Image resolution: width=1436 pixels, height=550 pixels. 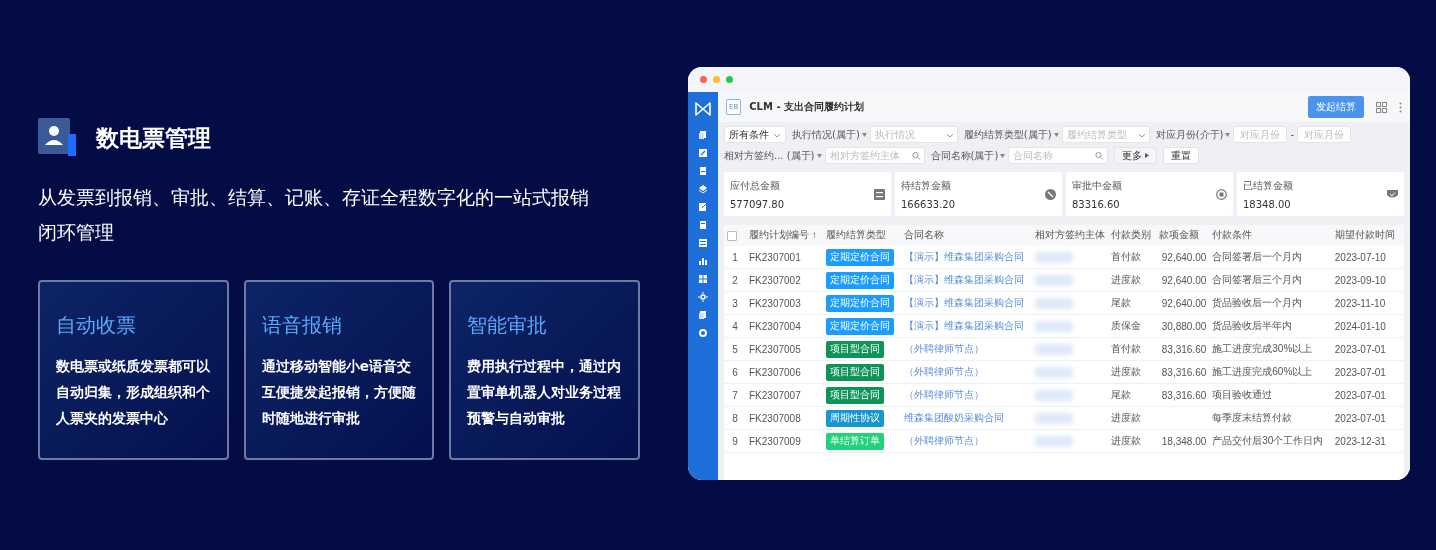 What do you see at coordinates (58, 138) in the screenshot?
I see `user-card-icon` at bounding box center [58, 138].